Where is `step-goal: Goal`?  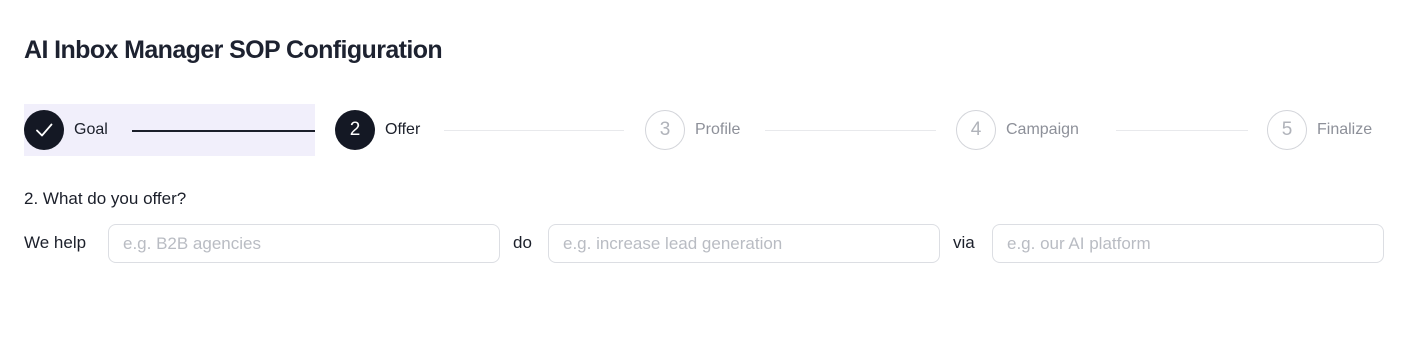
step-goal: Goal is located at coordinates (66, 130).